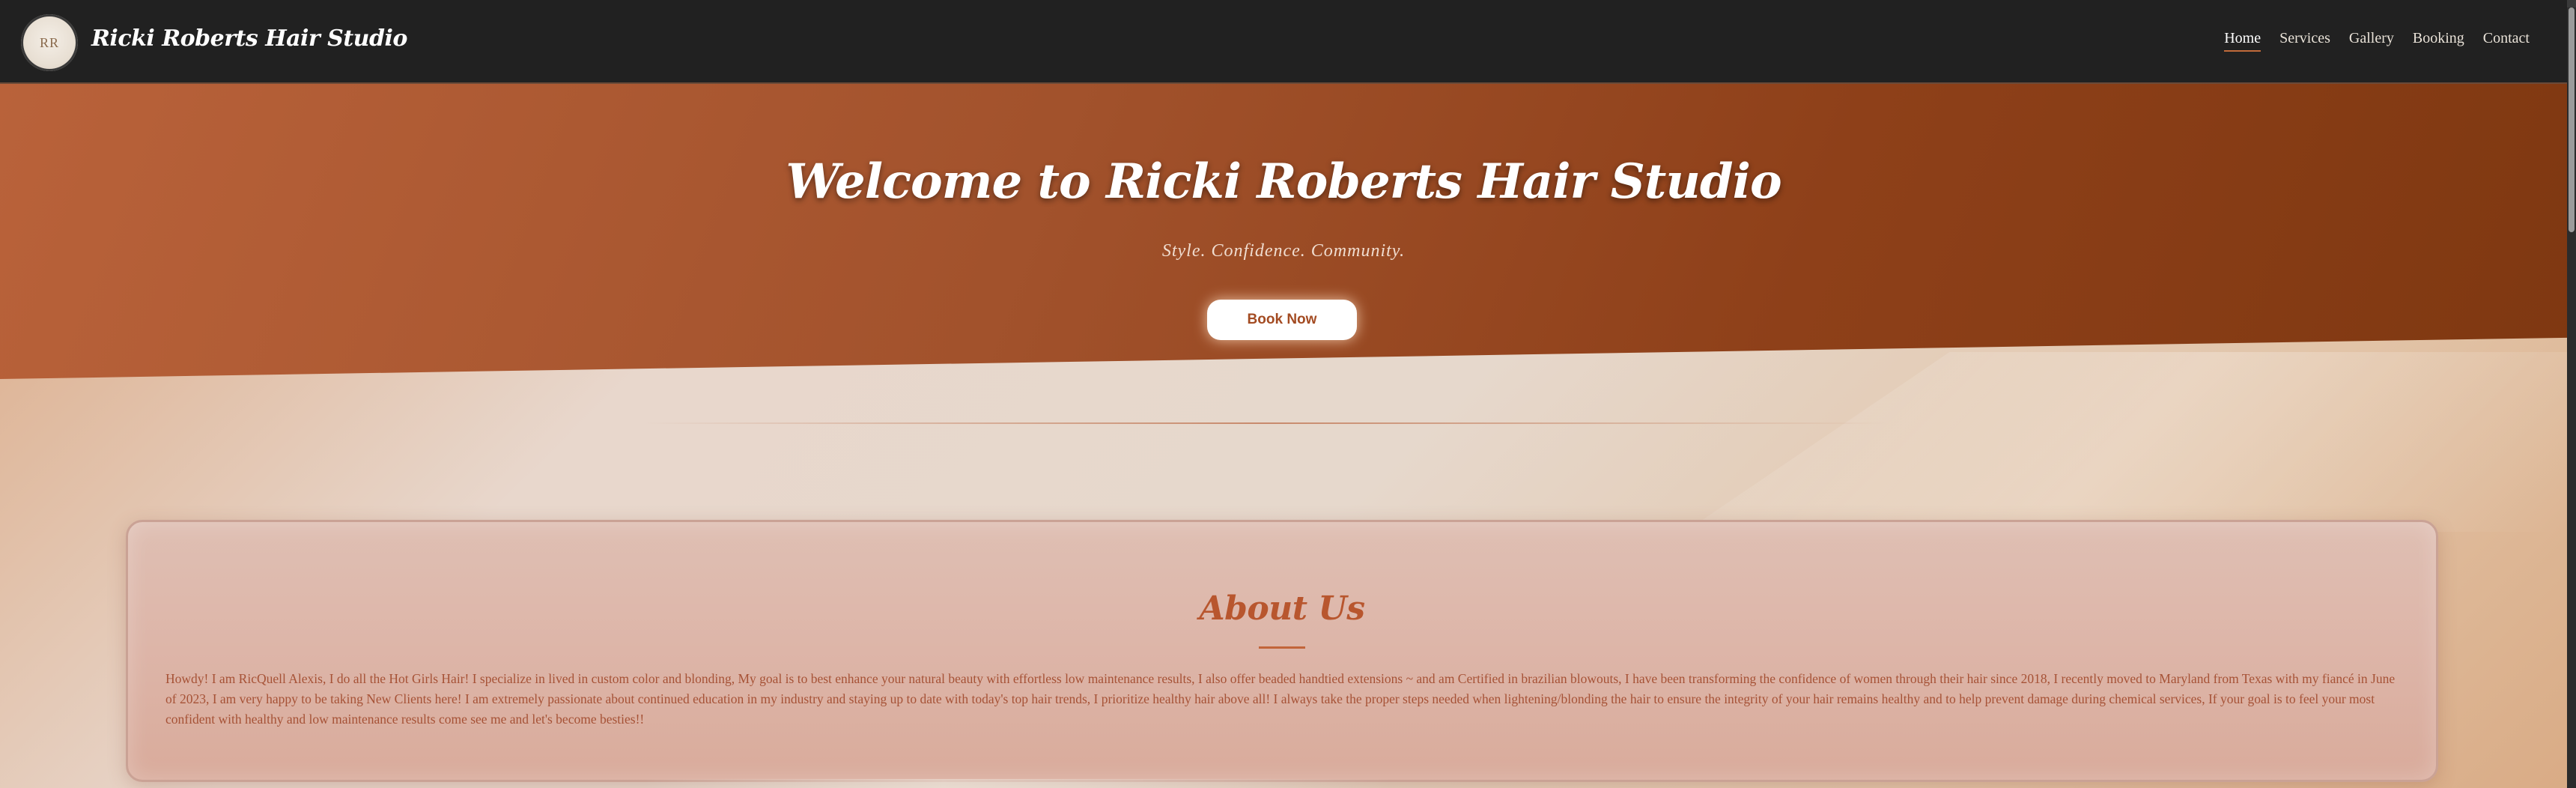 This screenshot has height=788, width=2576. Describe the element at coordinates (2571, 394) in the screenshot. I see `page-scrollbar` at that location.